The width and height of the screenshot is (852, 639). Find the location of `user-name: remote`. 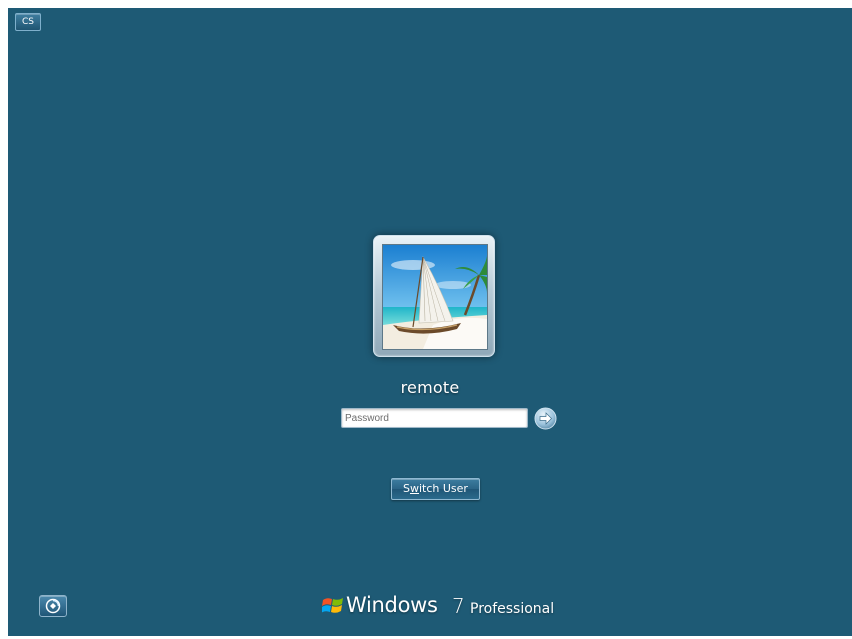

user-name: remote is located at coordinates (430, 387).